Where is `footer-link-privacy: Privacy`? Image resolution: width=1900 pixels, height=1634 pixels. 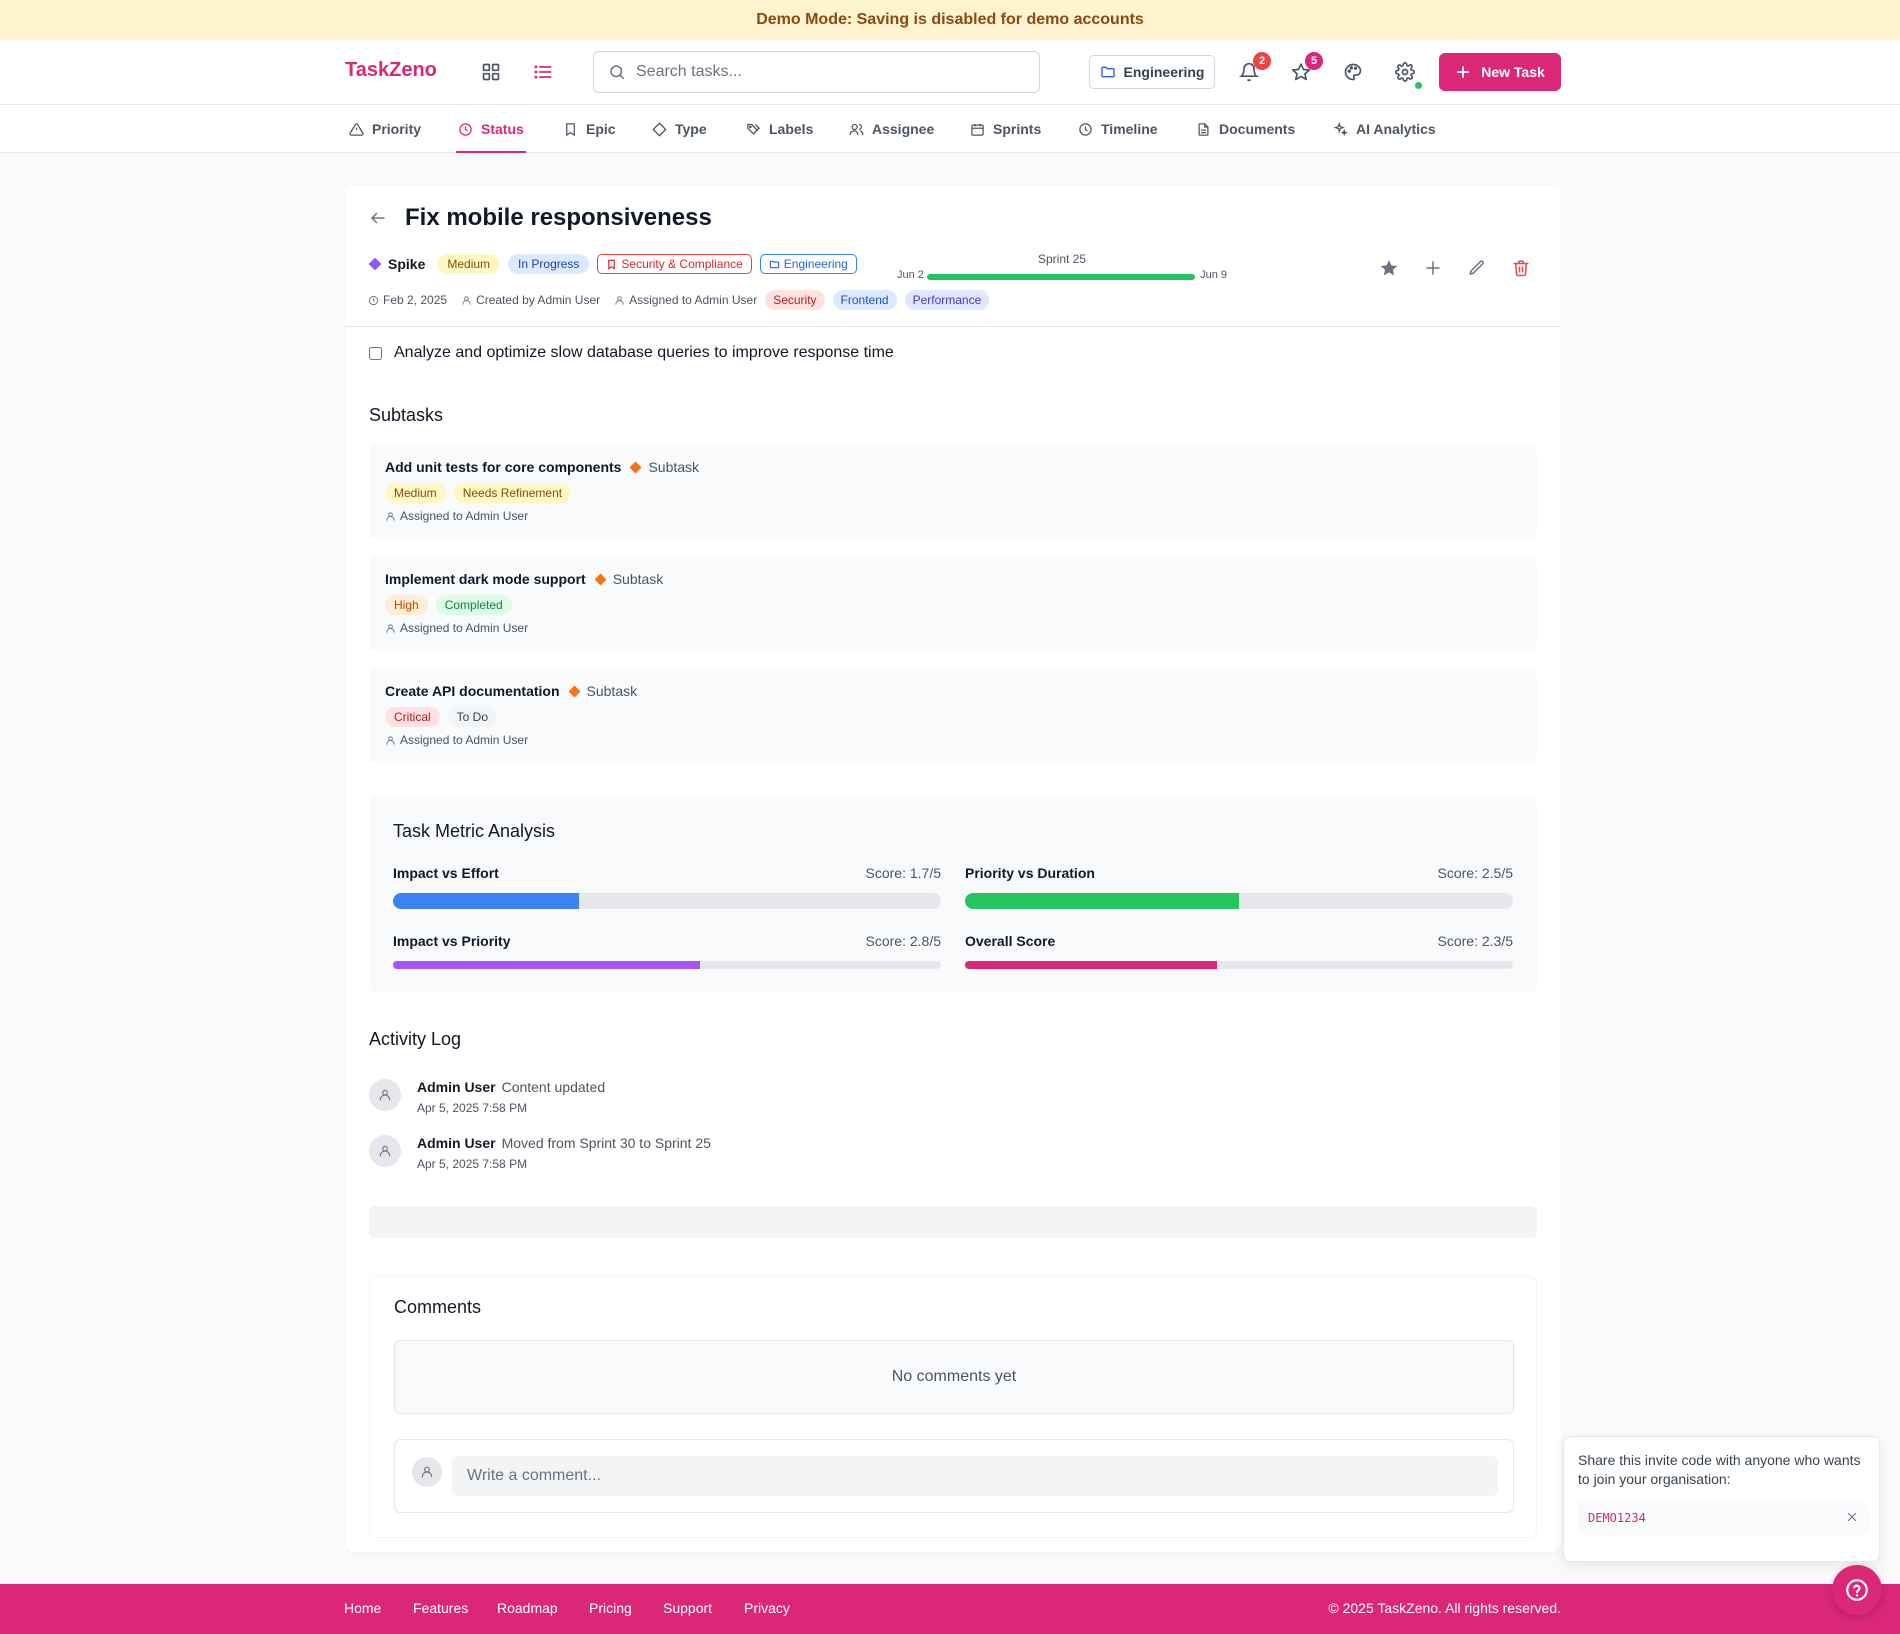 footer-link-privacy: Privacy is located at coordinates (767, 1608).